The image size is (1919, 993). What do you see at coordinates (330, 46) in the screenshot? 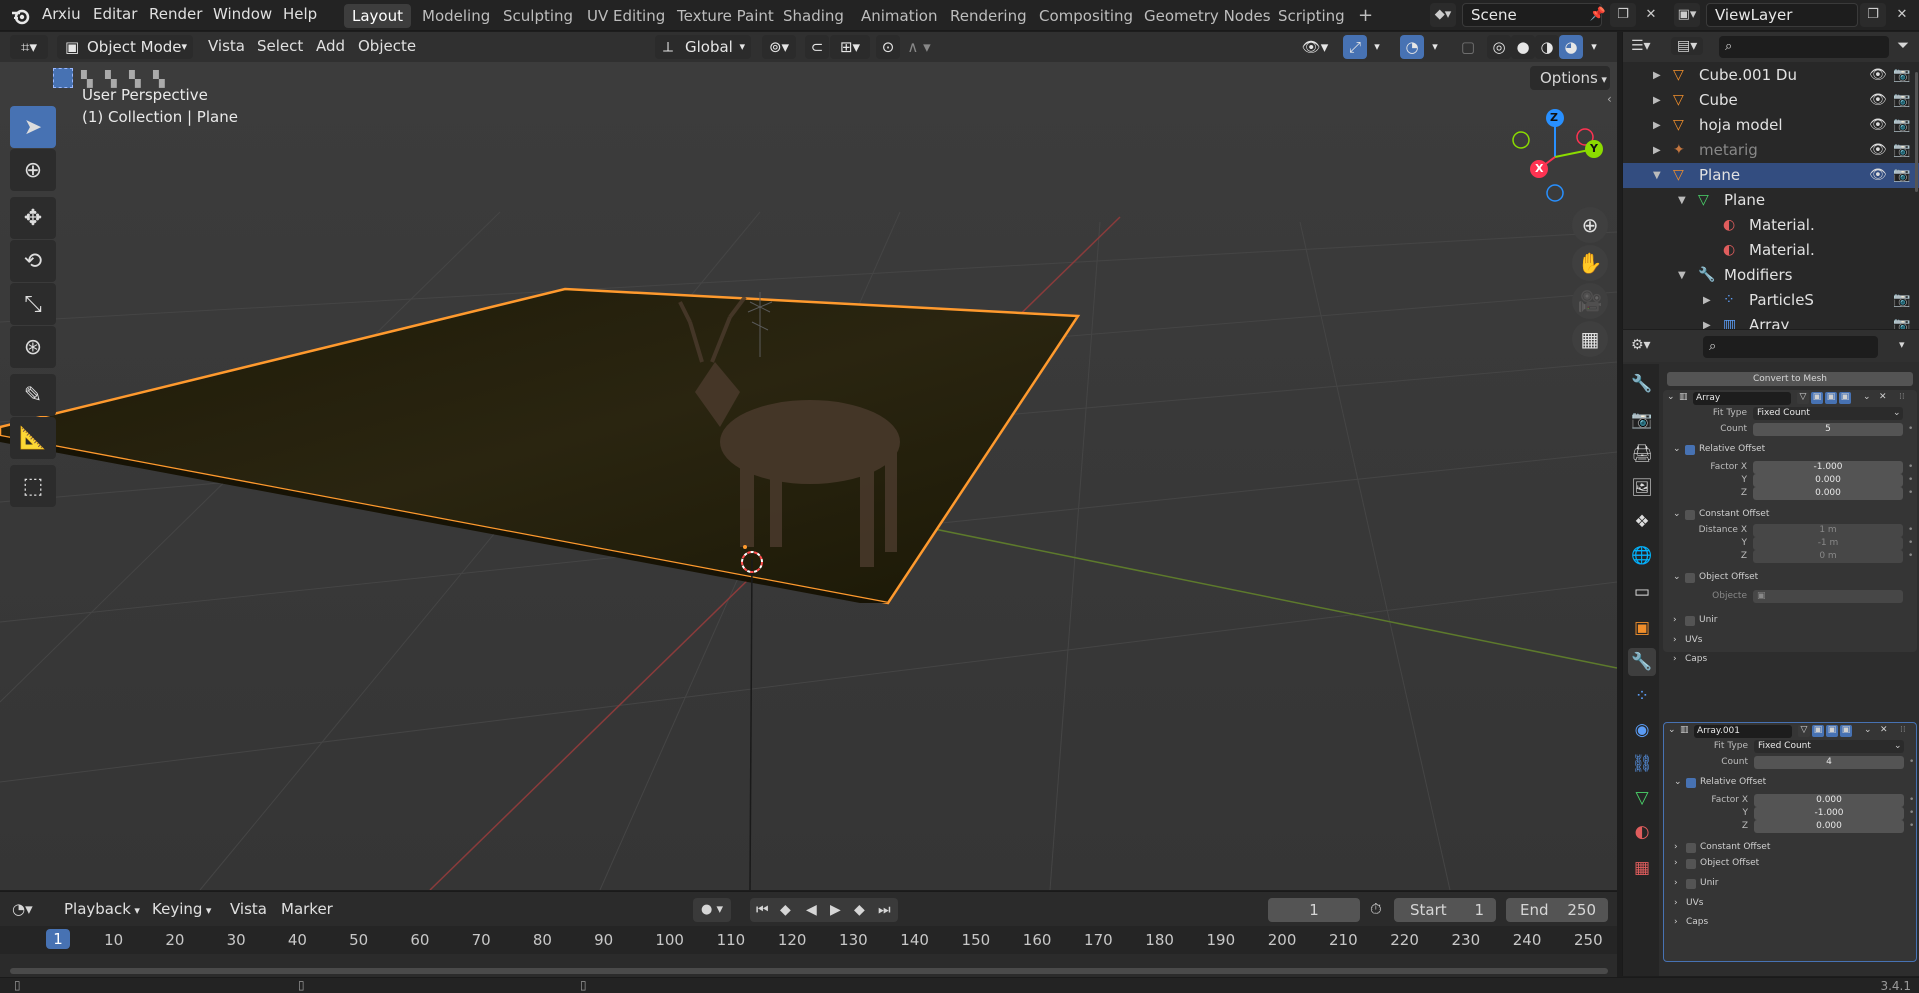
I see `menu-add: Add` at bounding box center [330, 46].